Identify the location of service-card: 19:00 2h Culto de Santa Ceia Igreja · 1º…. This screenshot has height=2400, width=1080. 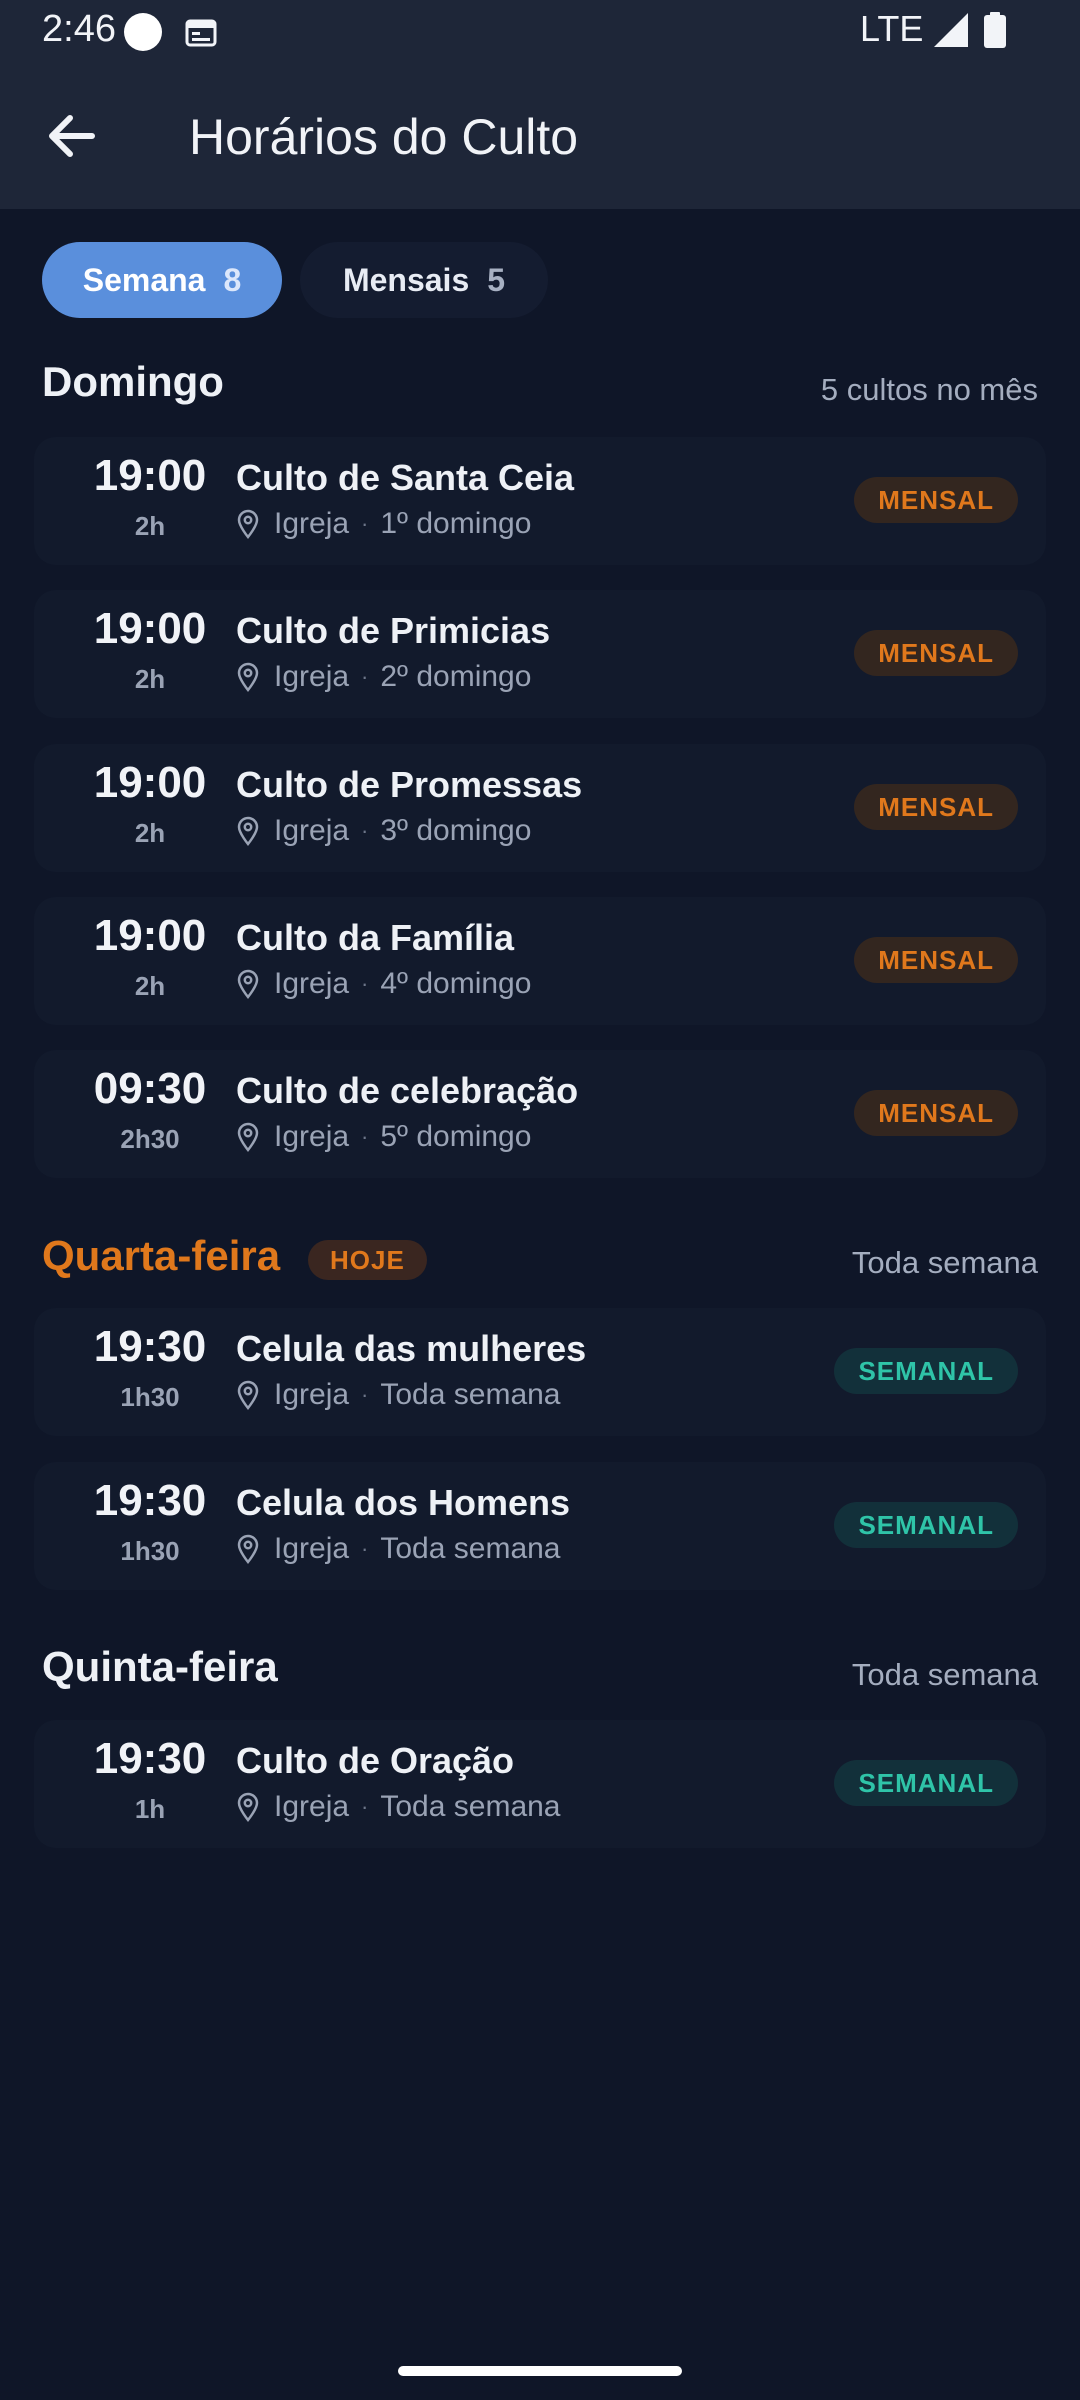
(540, 501).